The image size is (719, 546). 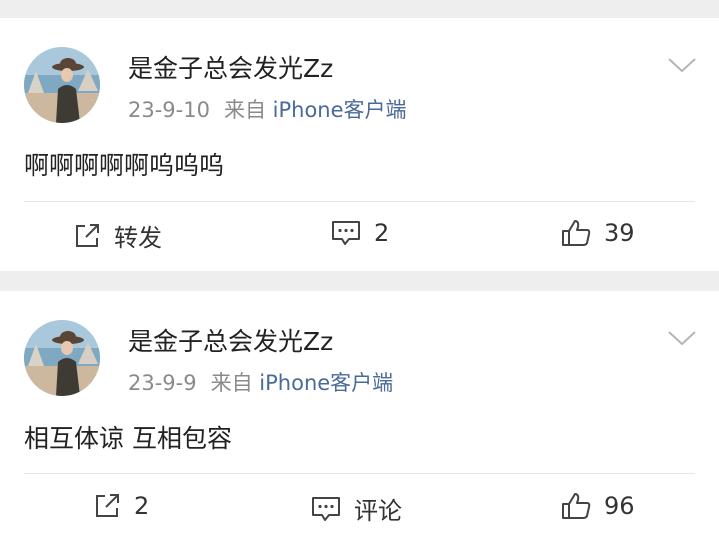 I want to click on repost-button: 2, so click(x=120, y=506).